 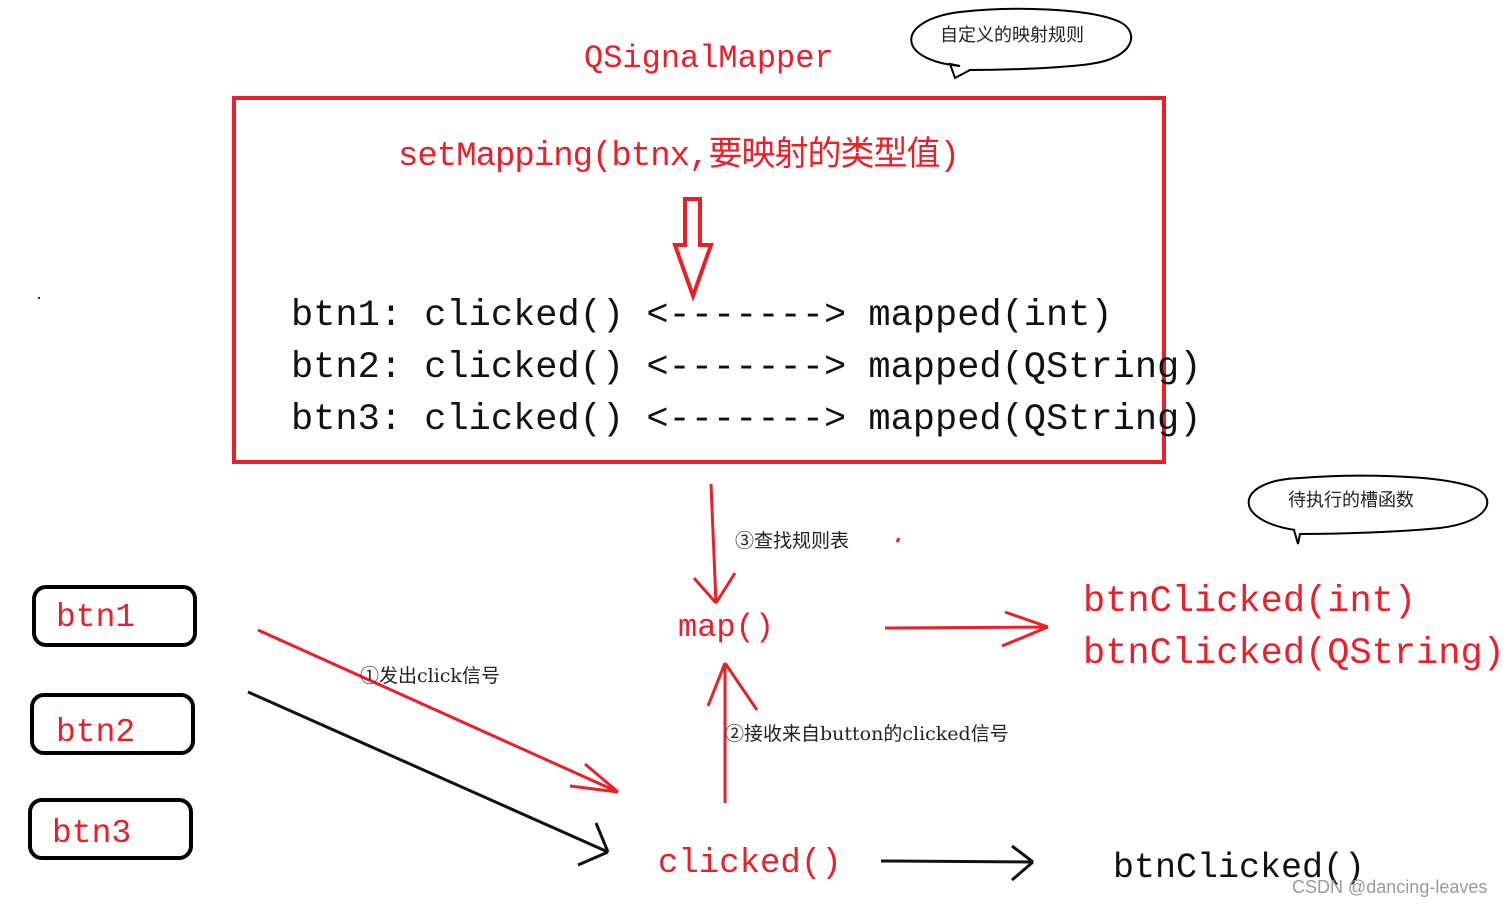 I want to click on arrow-emit-click-red, so click(x=438, y=711).